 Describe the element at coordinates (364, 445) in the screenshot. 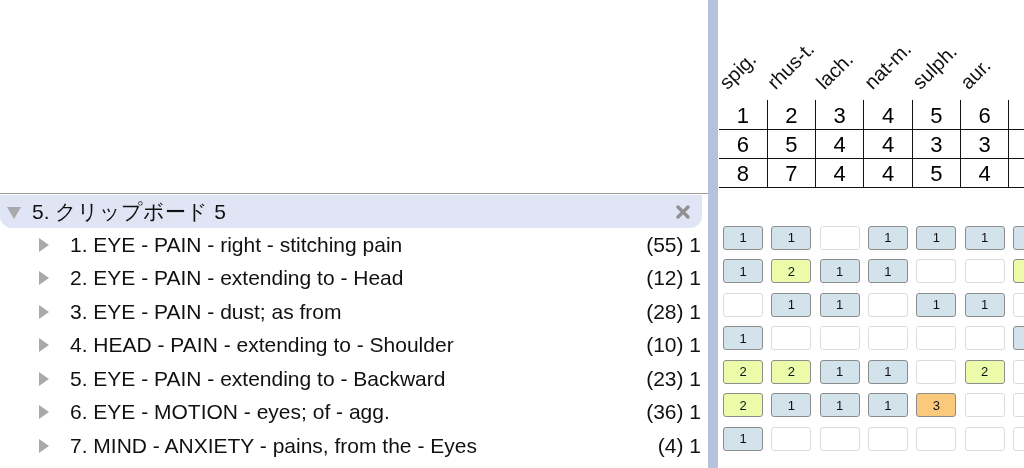

I see `rubric-label: 7. MIND - ANXIETY - pains, from the - Eyes` at that location.